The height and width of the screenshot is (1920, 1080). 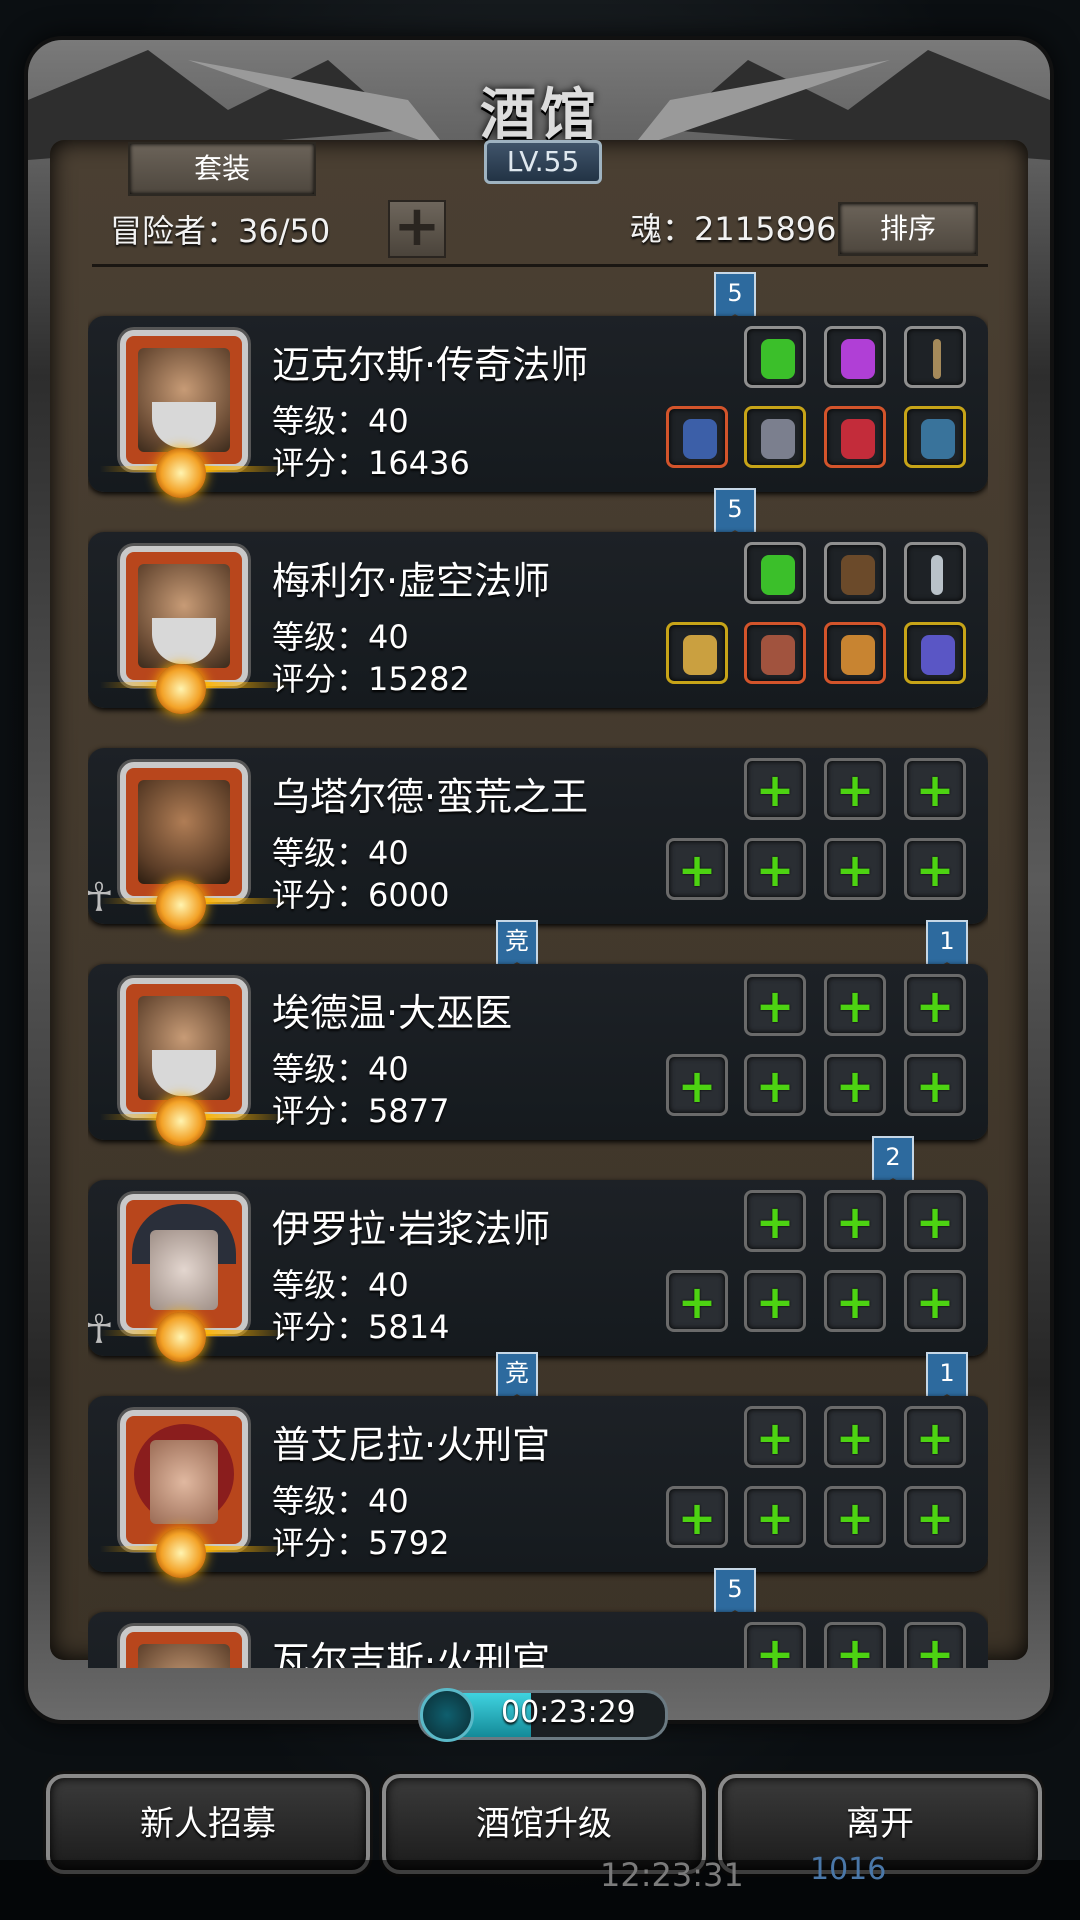 What do you see at coordinates (538, 623) in the screenshot?
I see `adventurer-card: 梅利尔·虚空法师 等级：40 评分：15282` at bounding box center [538, 623].